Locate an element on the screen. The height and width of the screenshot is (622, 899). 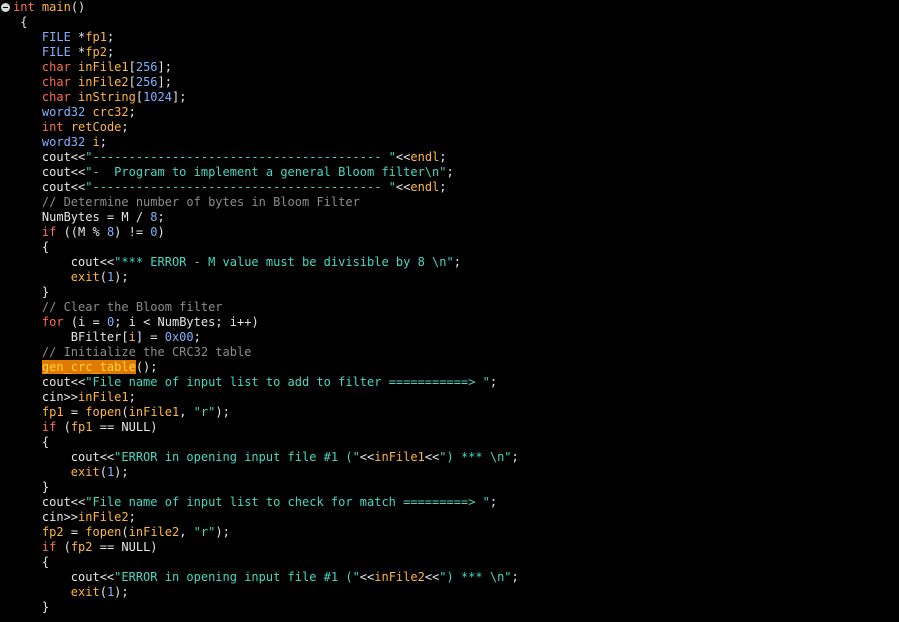
code-line: int main() is located at coordinates (266, 7).